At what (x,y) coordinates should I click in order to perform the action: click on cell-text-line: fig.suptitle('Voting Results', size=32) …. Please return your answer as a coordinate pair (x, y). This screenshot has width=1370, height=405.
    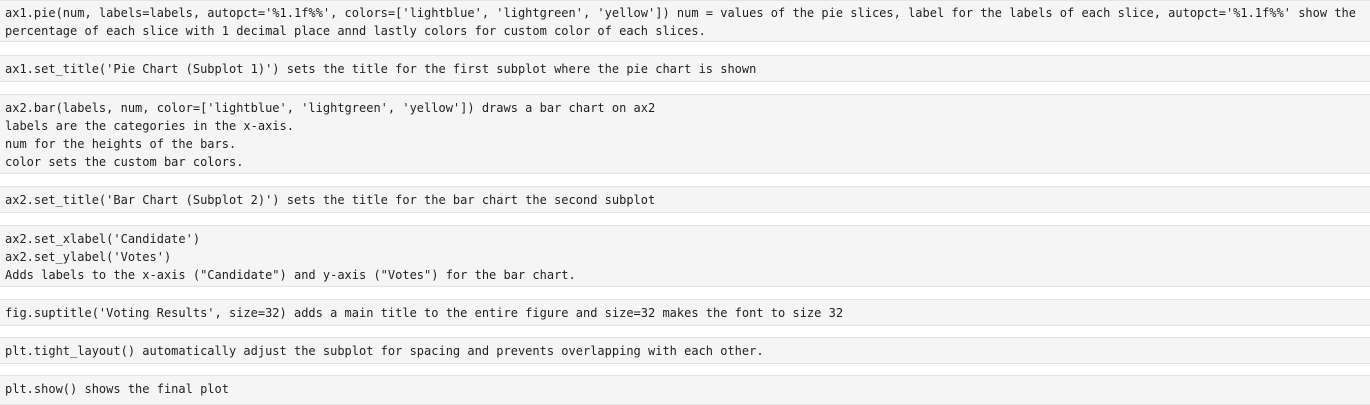
    Looking at the image, I should click on (424, 313).